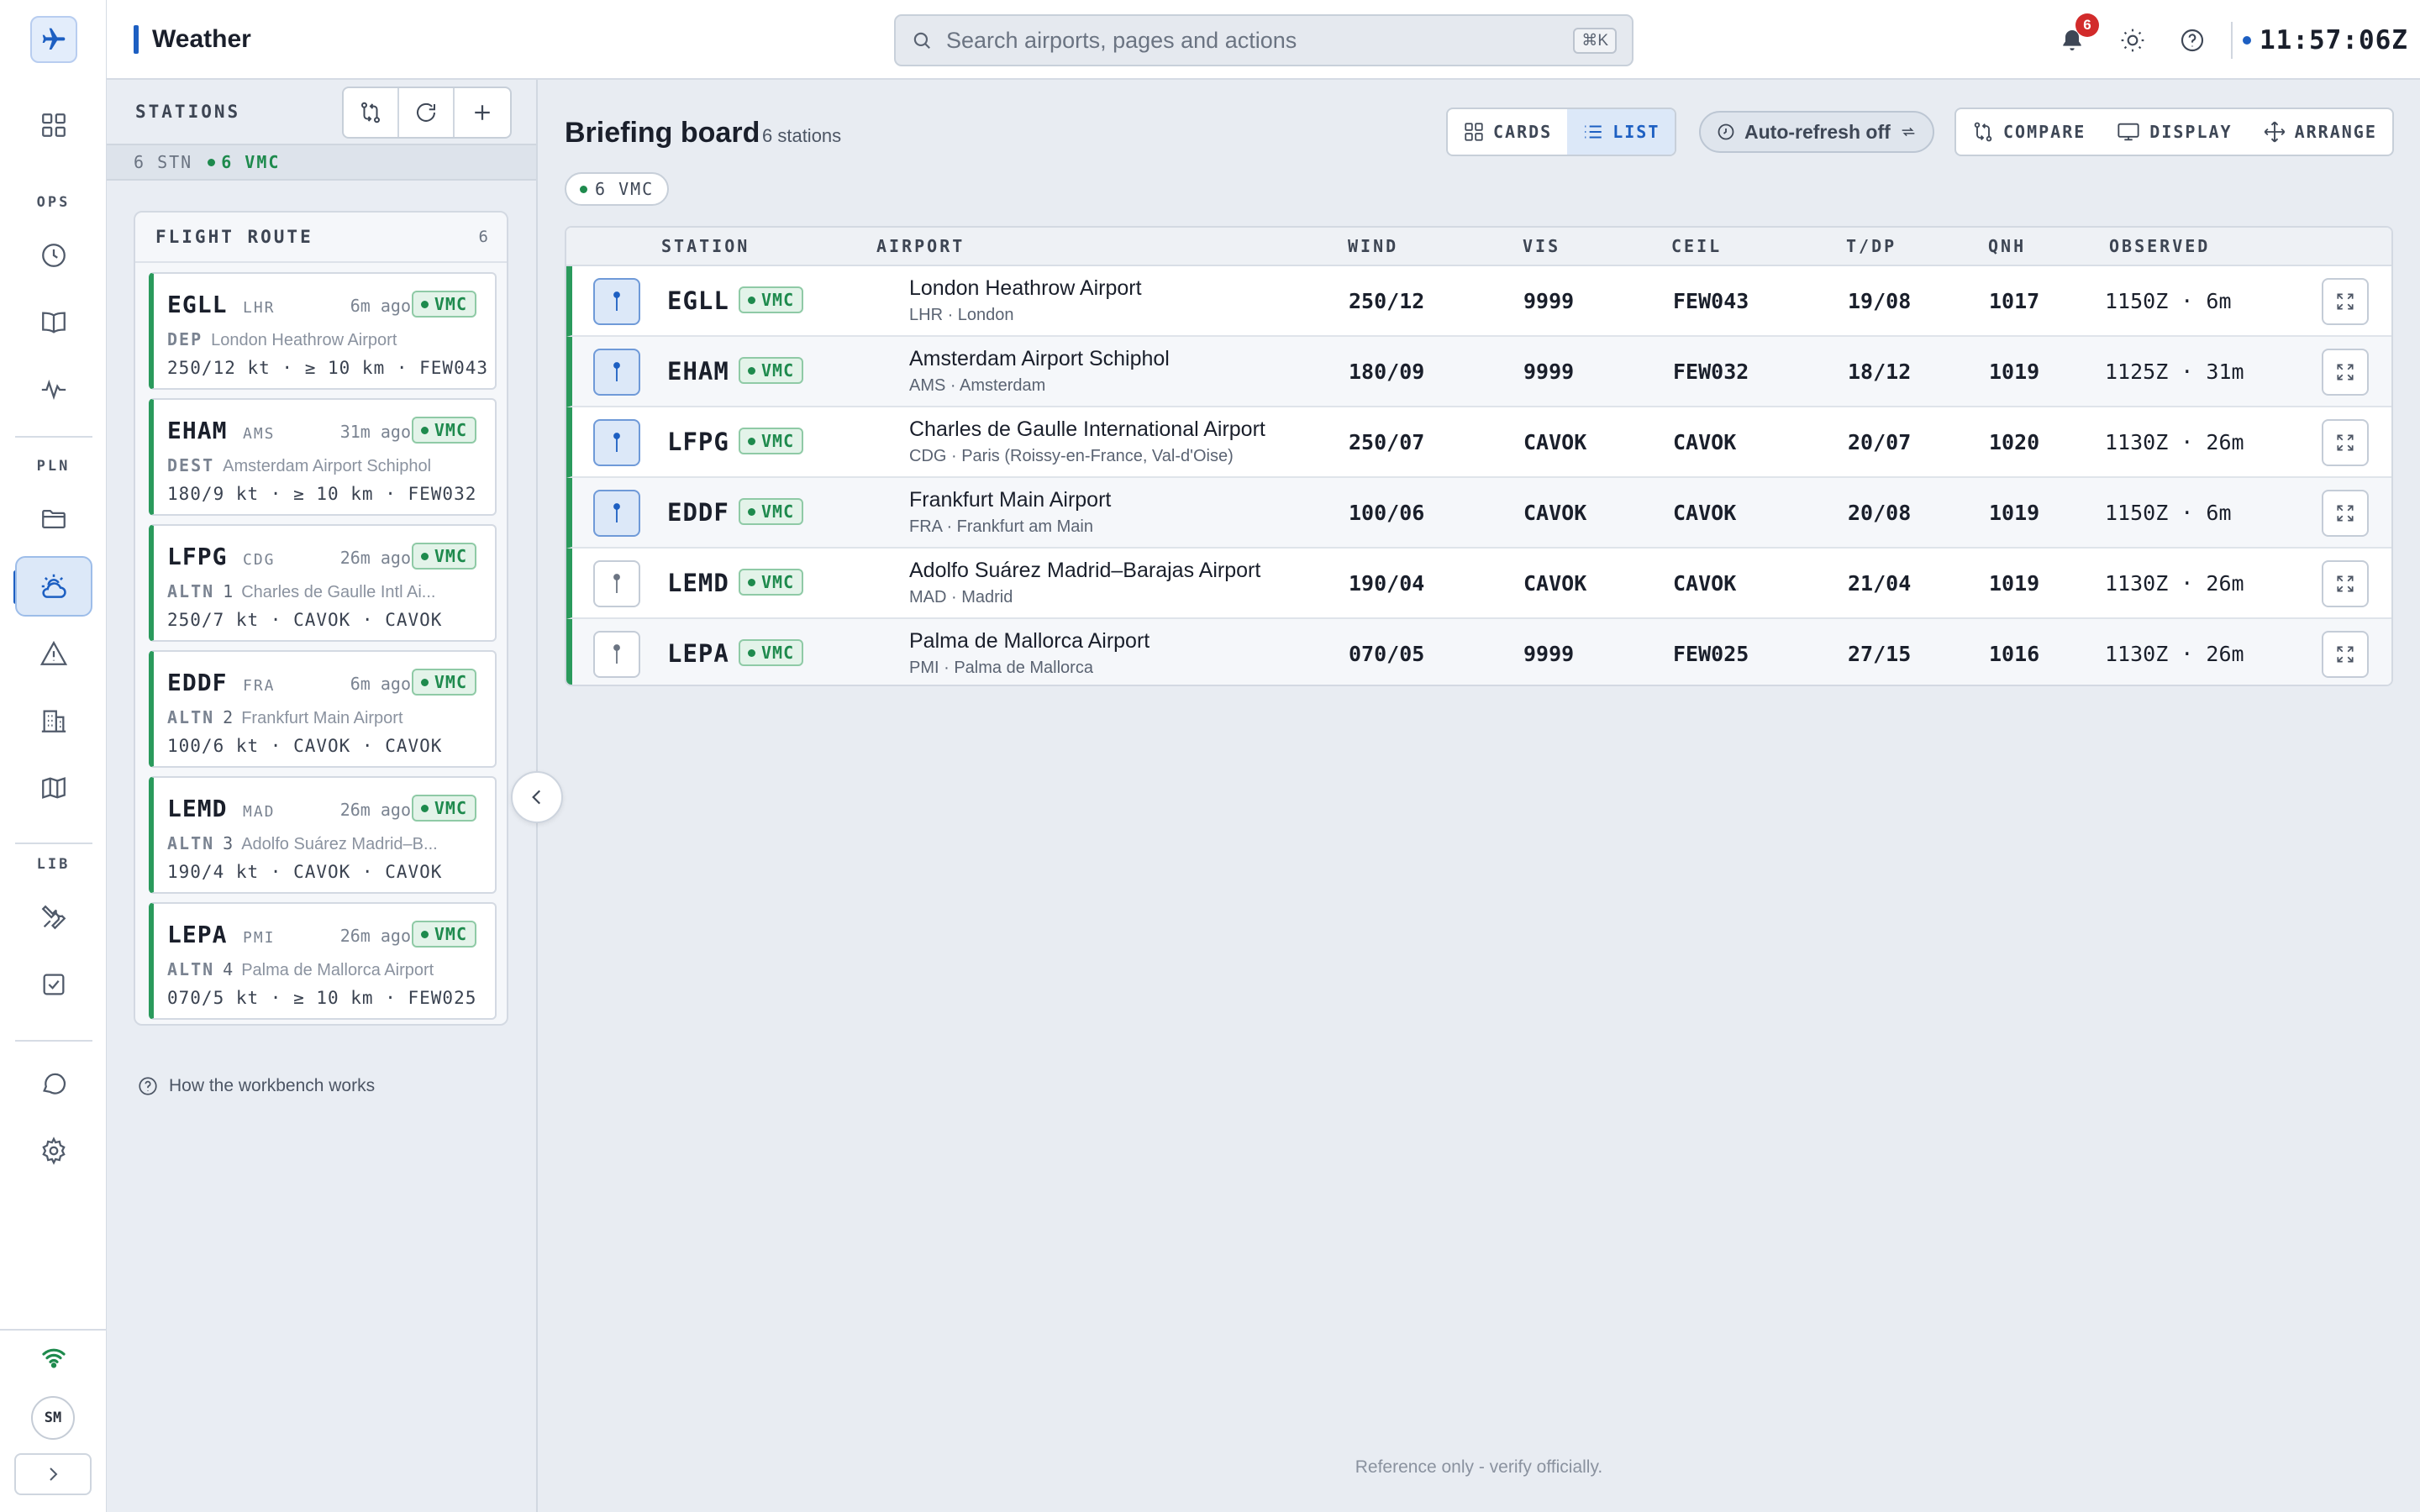  I want to click on column-qnh: QNH, so click(2007, 246).